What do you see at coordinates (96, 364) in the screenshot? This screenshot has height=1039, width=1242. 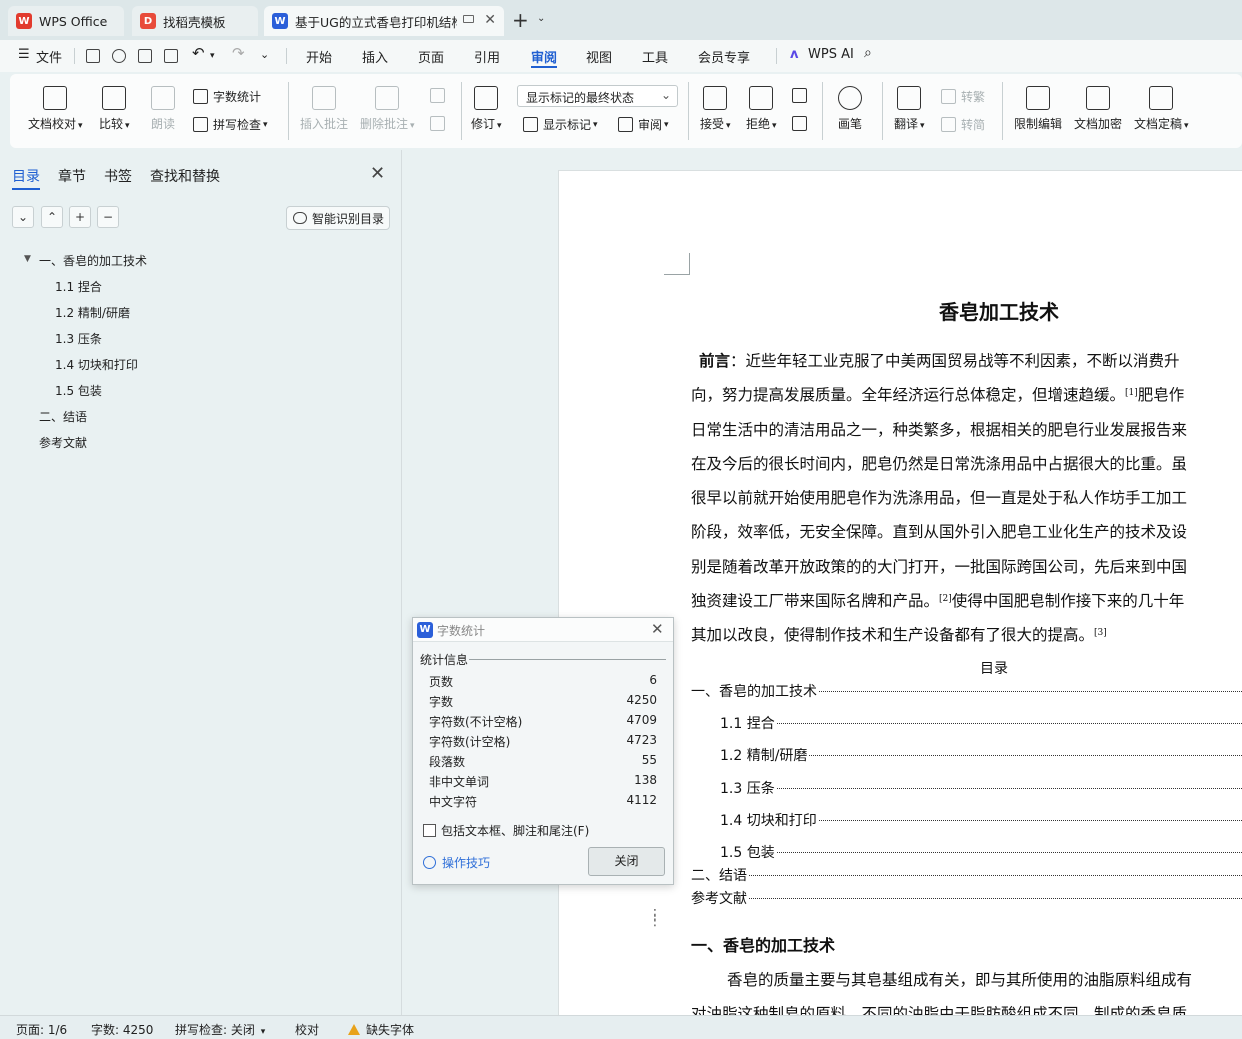 I see `nav-toc-item: 1.4 切块和打印` at bounding box center [96, 364].